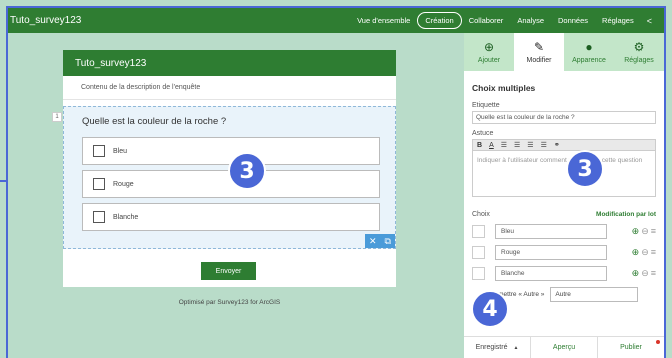  Describe the element at coordinates (373, 241) in the screenshot. I see `delete-icon: ✕` at that location.